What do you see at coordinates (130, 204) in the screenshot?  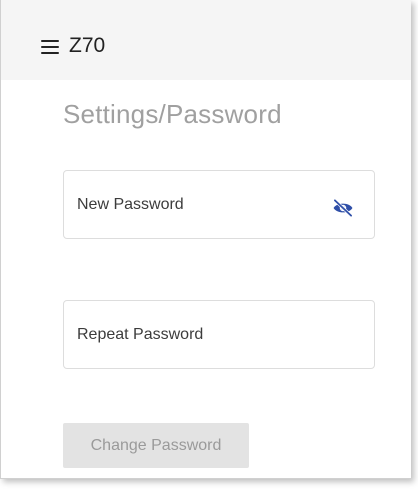 I see `new-password-label: New Password` at bounding box center [130, 204].